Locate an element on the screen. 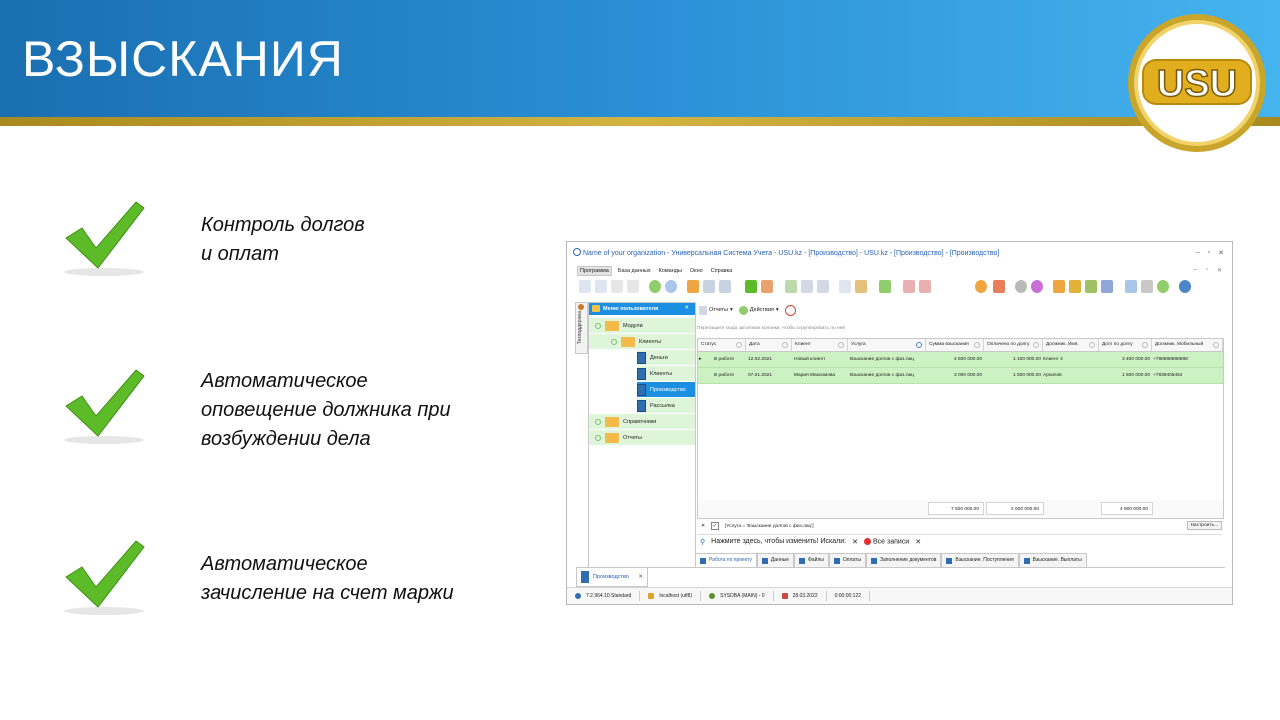 This screenshot has width=1280, height=720. tab-collection-receipts: Взыскание. Поступления is located at coordinates (980, 560).